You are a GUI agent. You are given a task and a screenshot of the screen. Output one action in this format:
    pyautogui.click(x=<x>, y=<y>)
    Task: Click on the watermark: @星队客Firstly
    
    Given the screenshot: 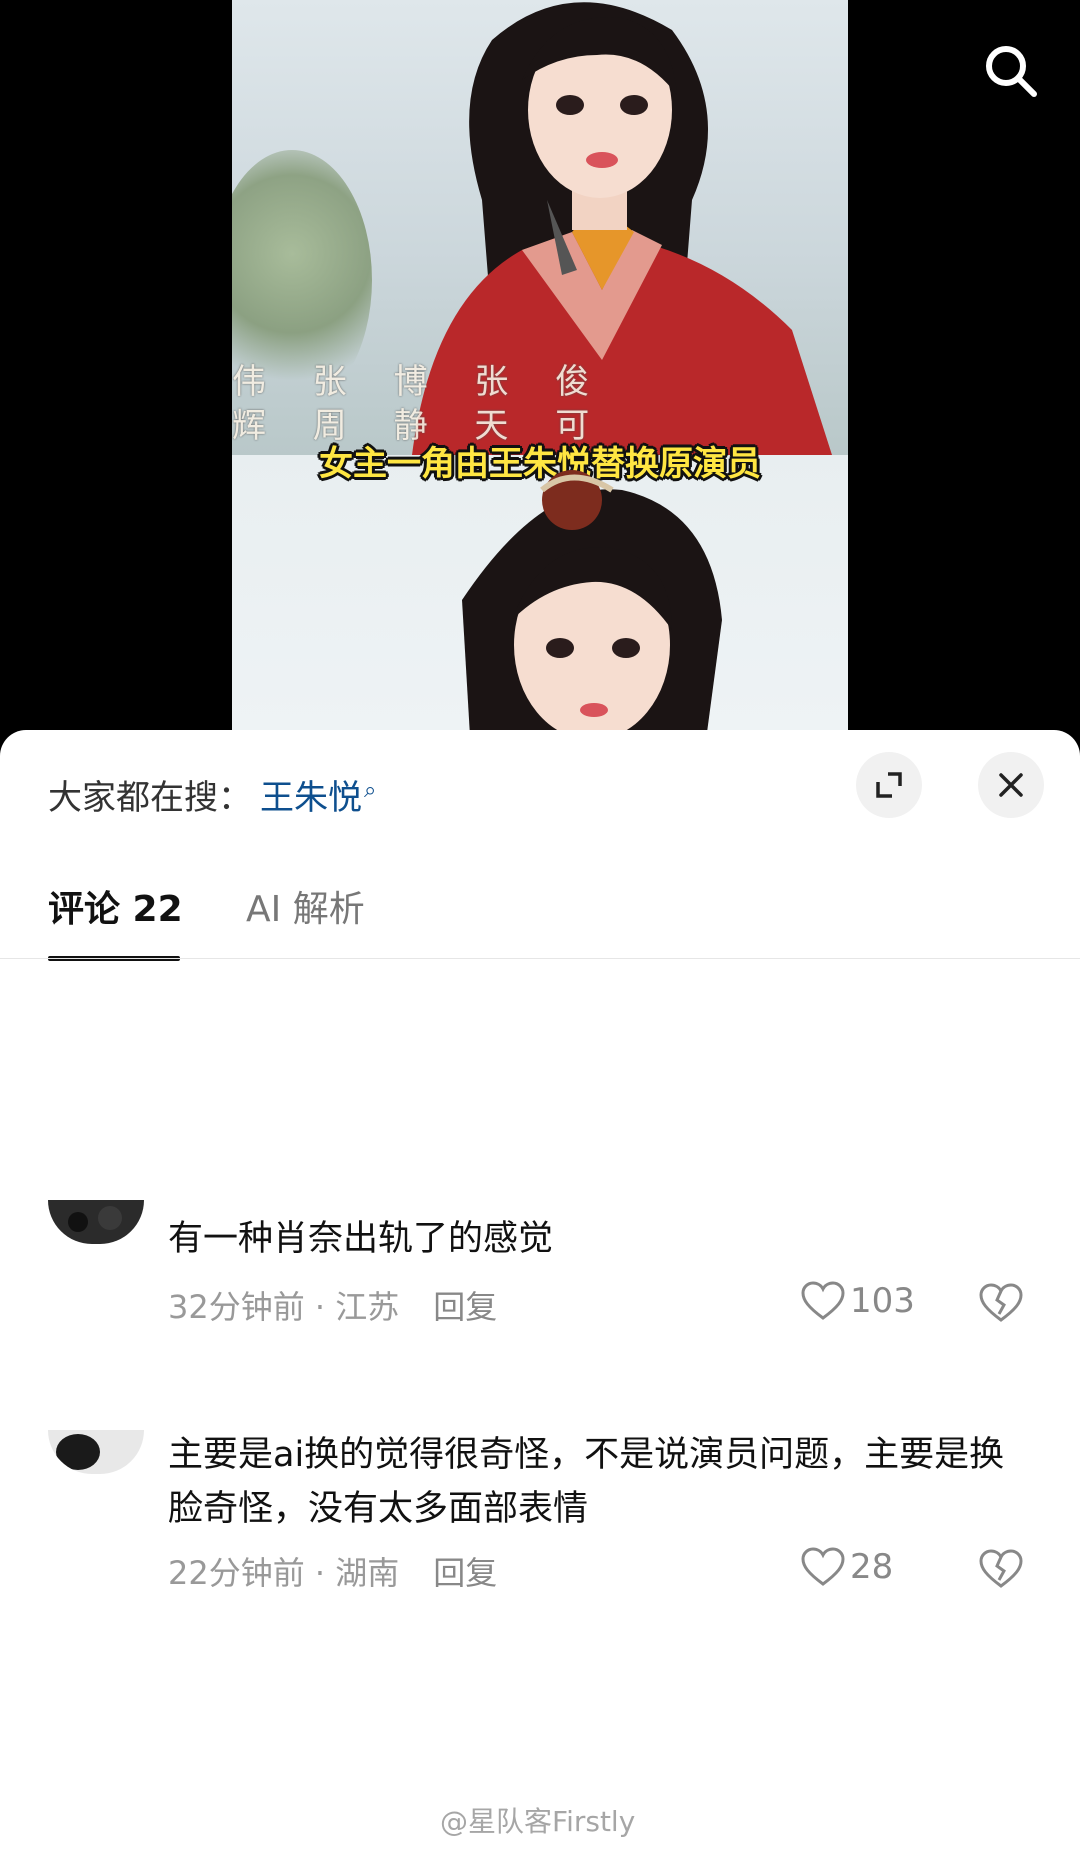 What is the action you would take?
    pyautogui.click(x=538, y=1821)
    